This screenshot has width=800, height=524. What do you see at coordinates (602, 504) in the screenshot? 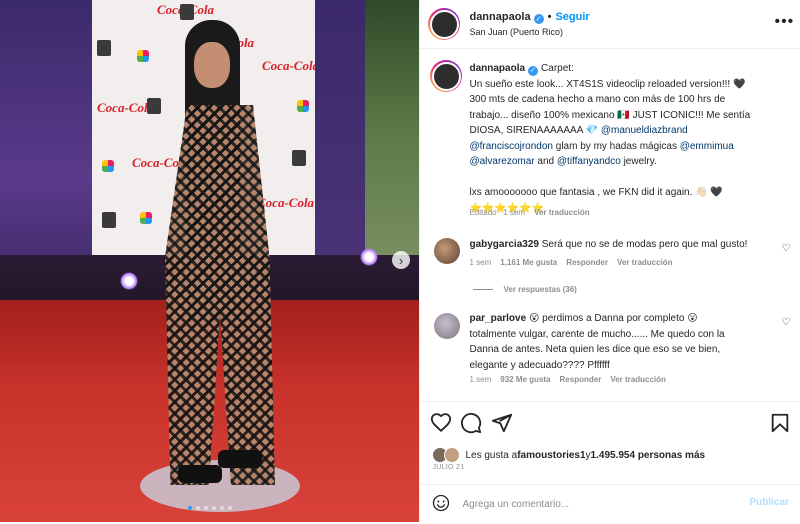
I see `comment-input` at bounding box center [602, 504].